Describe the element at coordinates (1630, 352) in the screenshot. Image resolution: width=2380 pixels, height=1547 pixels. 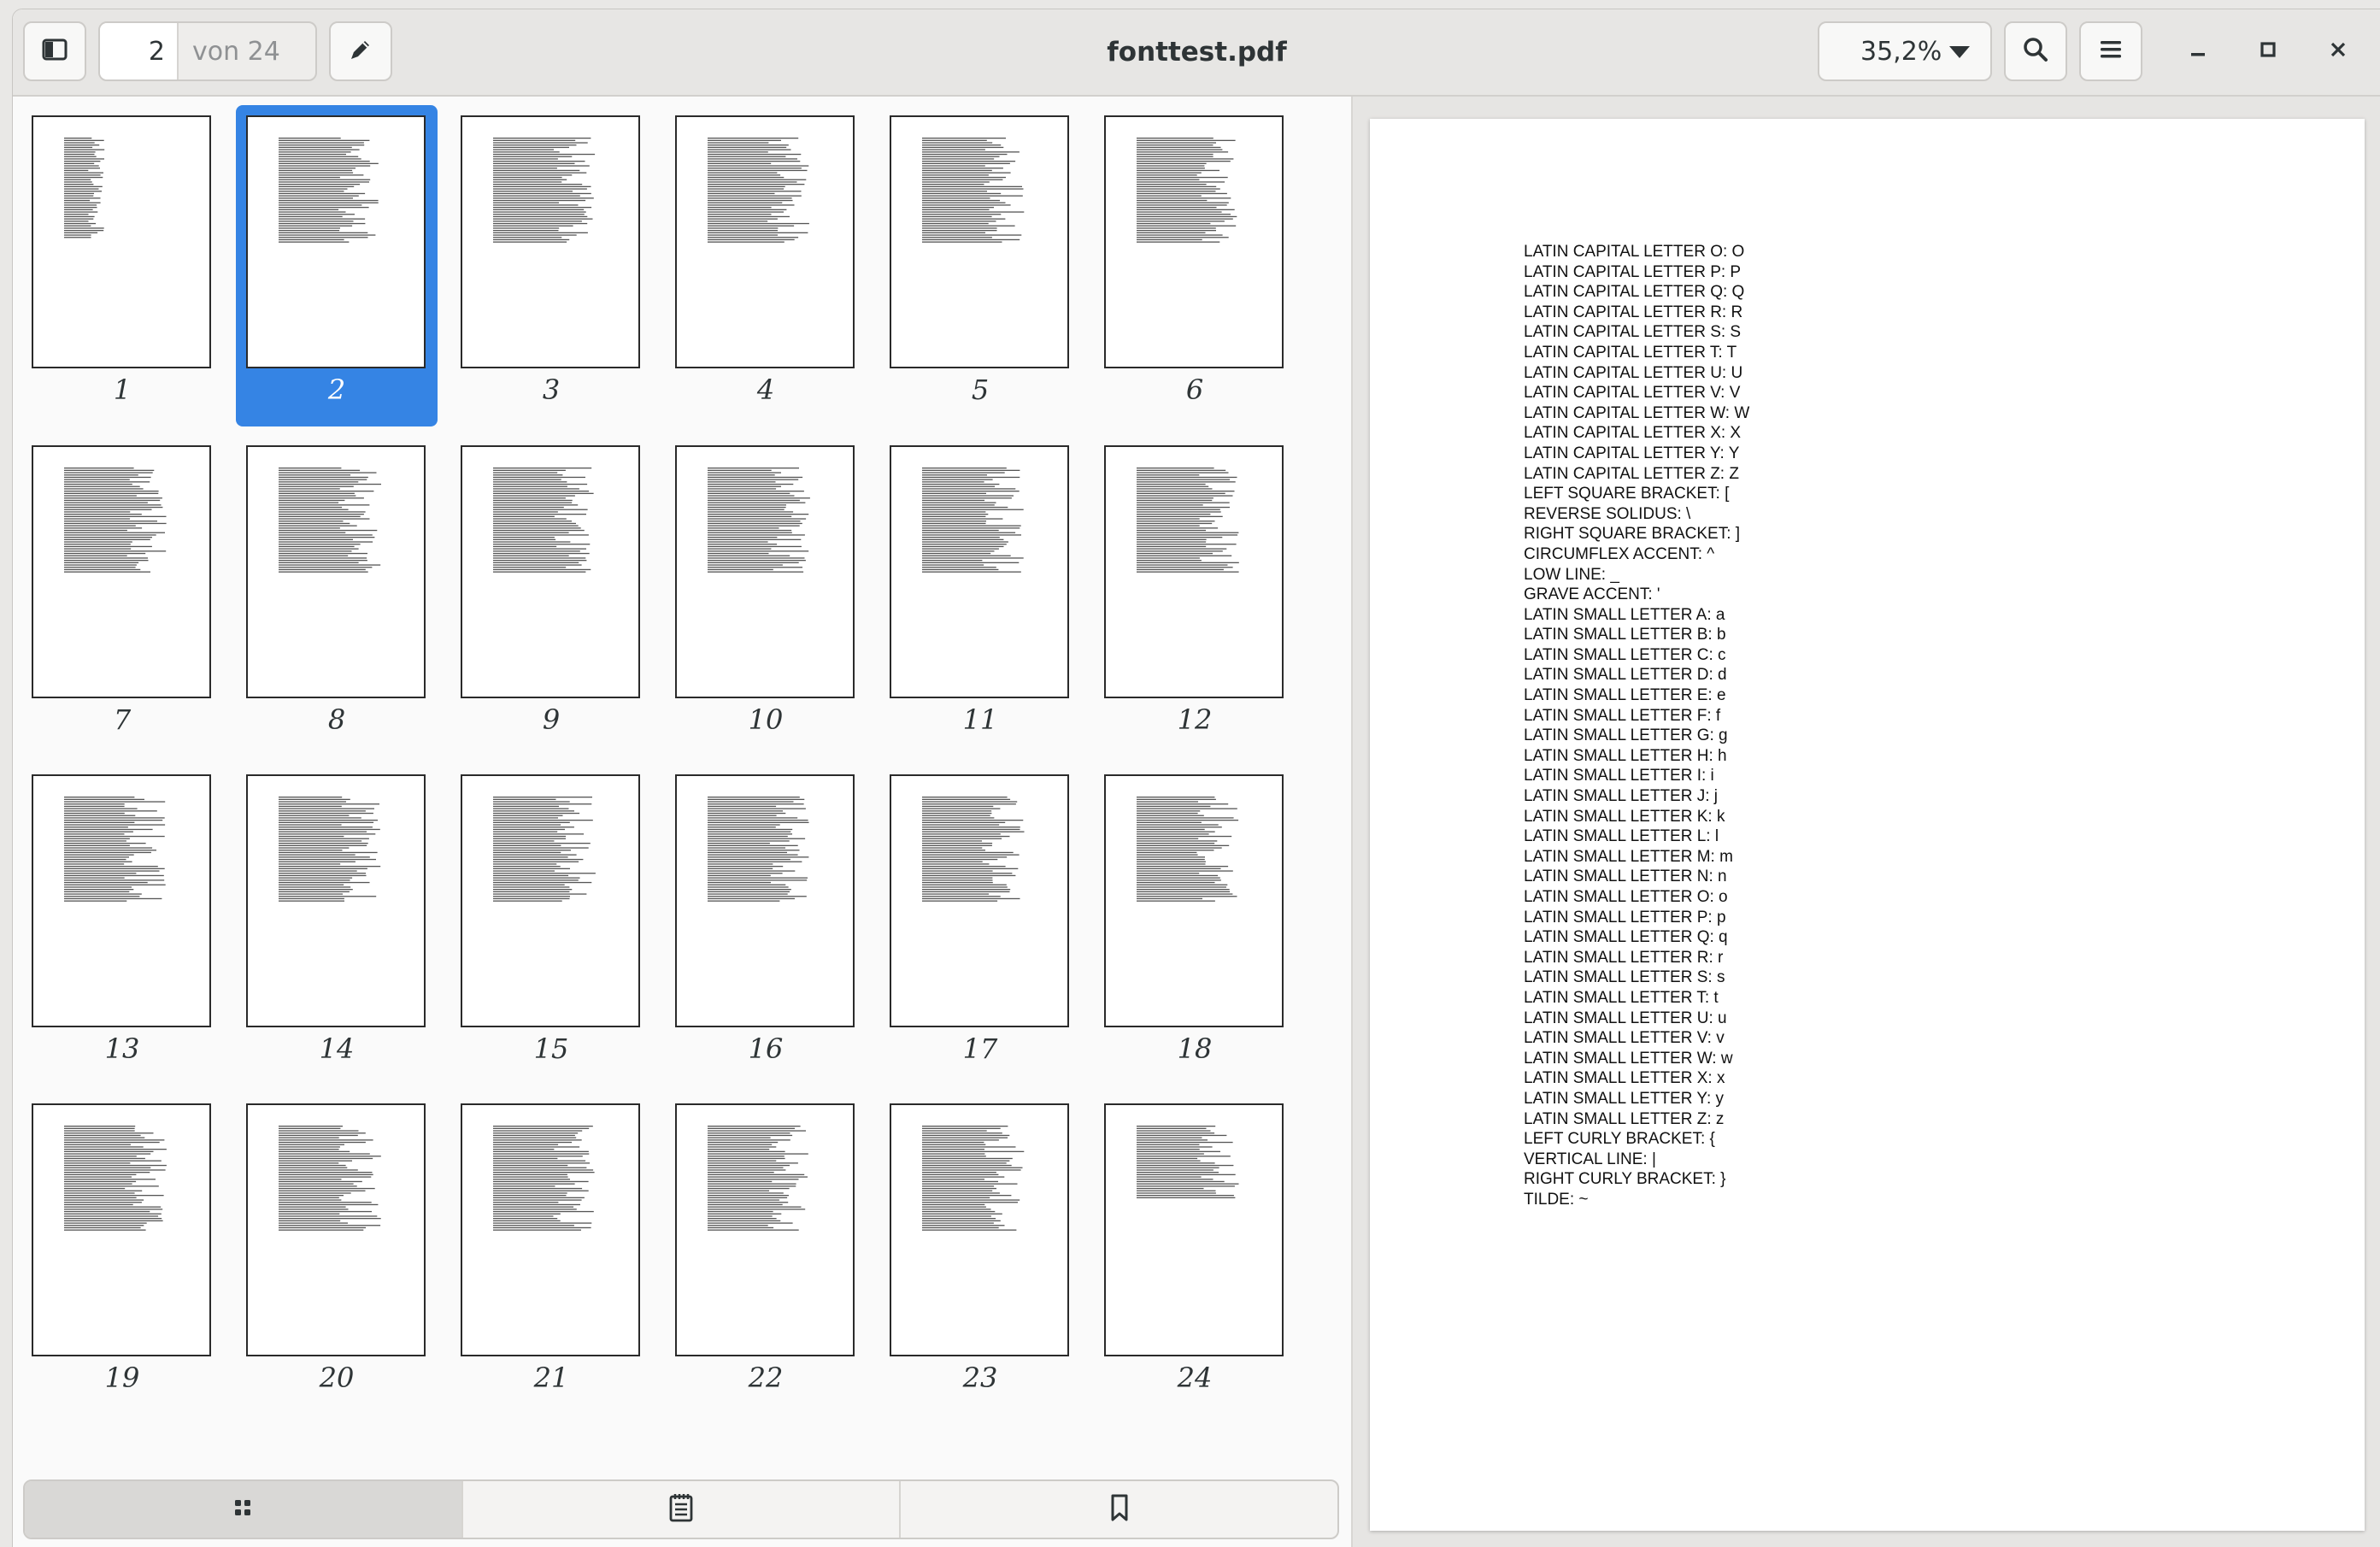
I see `page-text-line: LATIN CAPITAL LETTER T: T` at that location.